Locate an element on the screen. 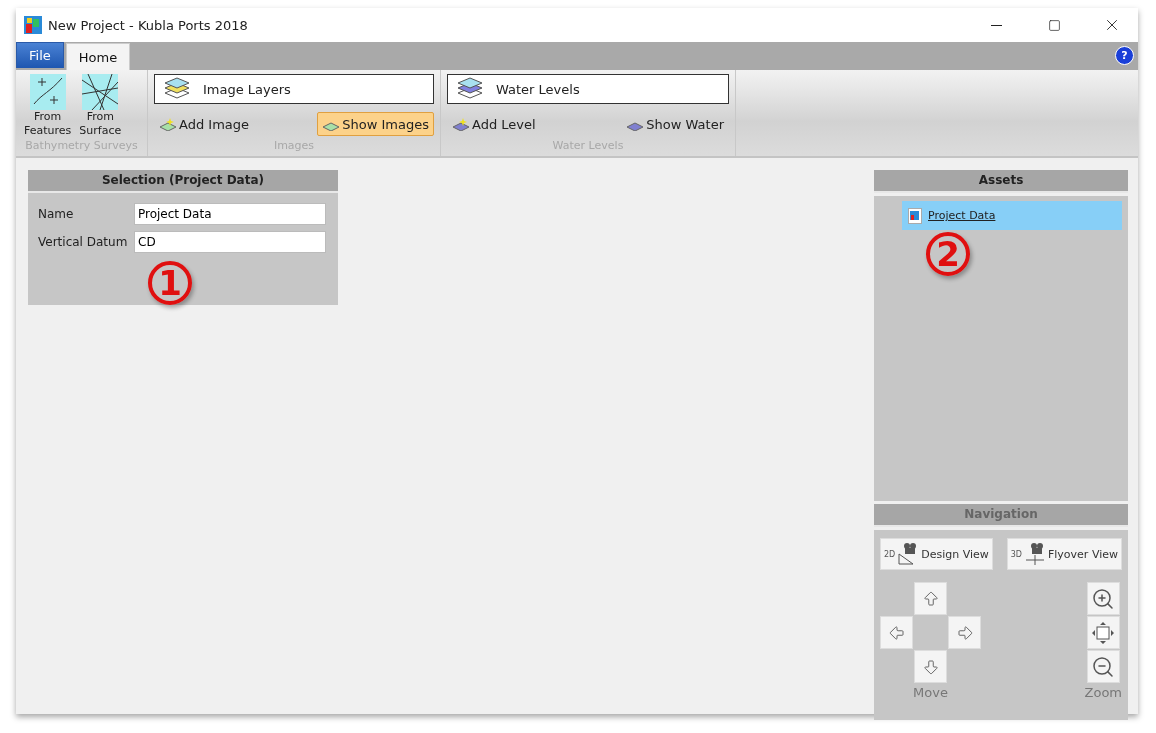 The image size is (1156, 733). fit-view-icon is located at coordinates (1103, 632).